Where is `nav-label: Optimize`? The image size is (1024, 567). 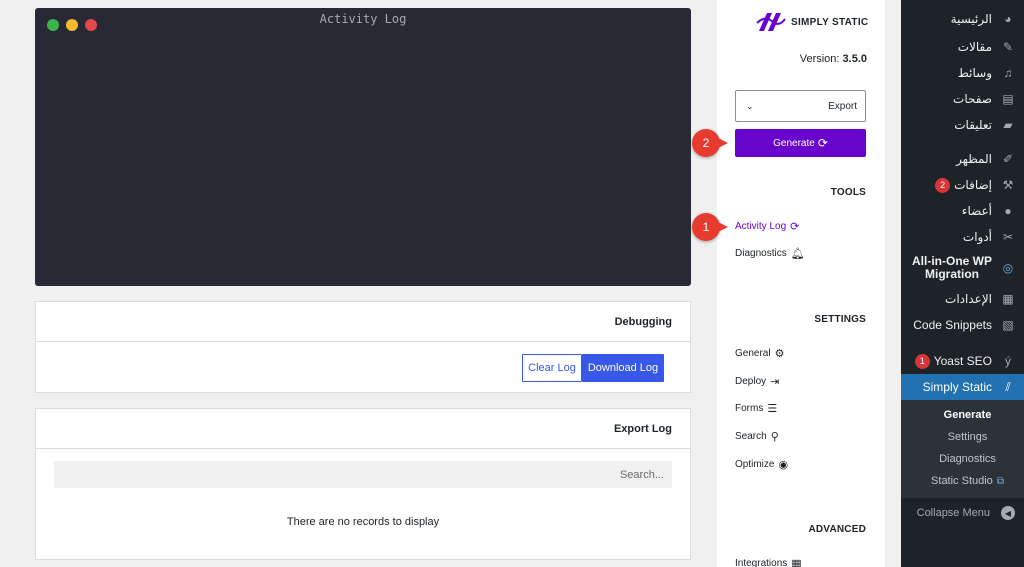 nav-label: Optimize is located at coordinates (755, 464).